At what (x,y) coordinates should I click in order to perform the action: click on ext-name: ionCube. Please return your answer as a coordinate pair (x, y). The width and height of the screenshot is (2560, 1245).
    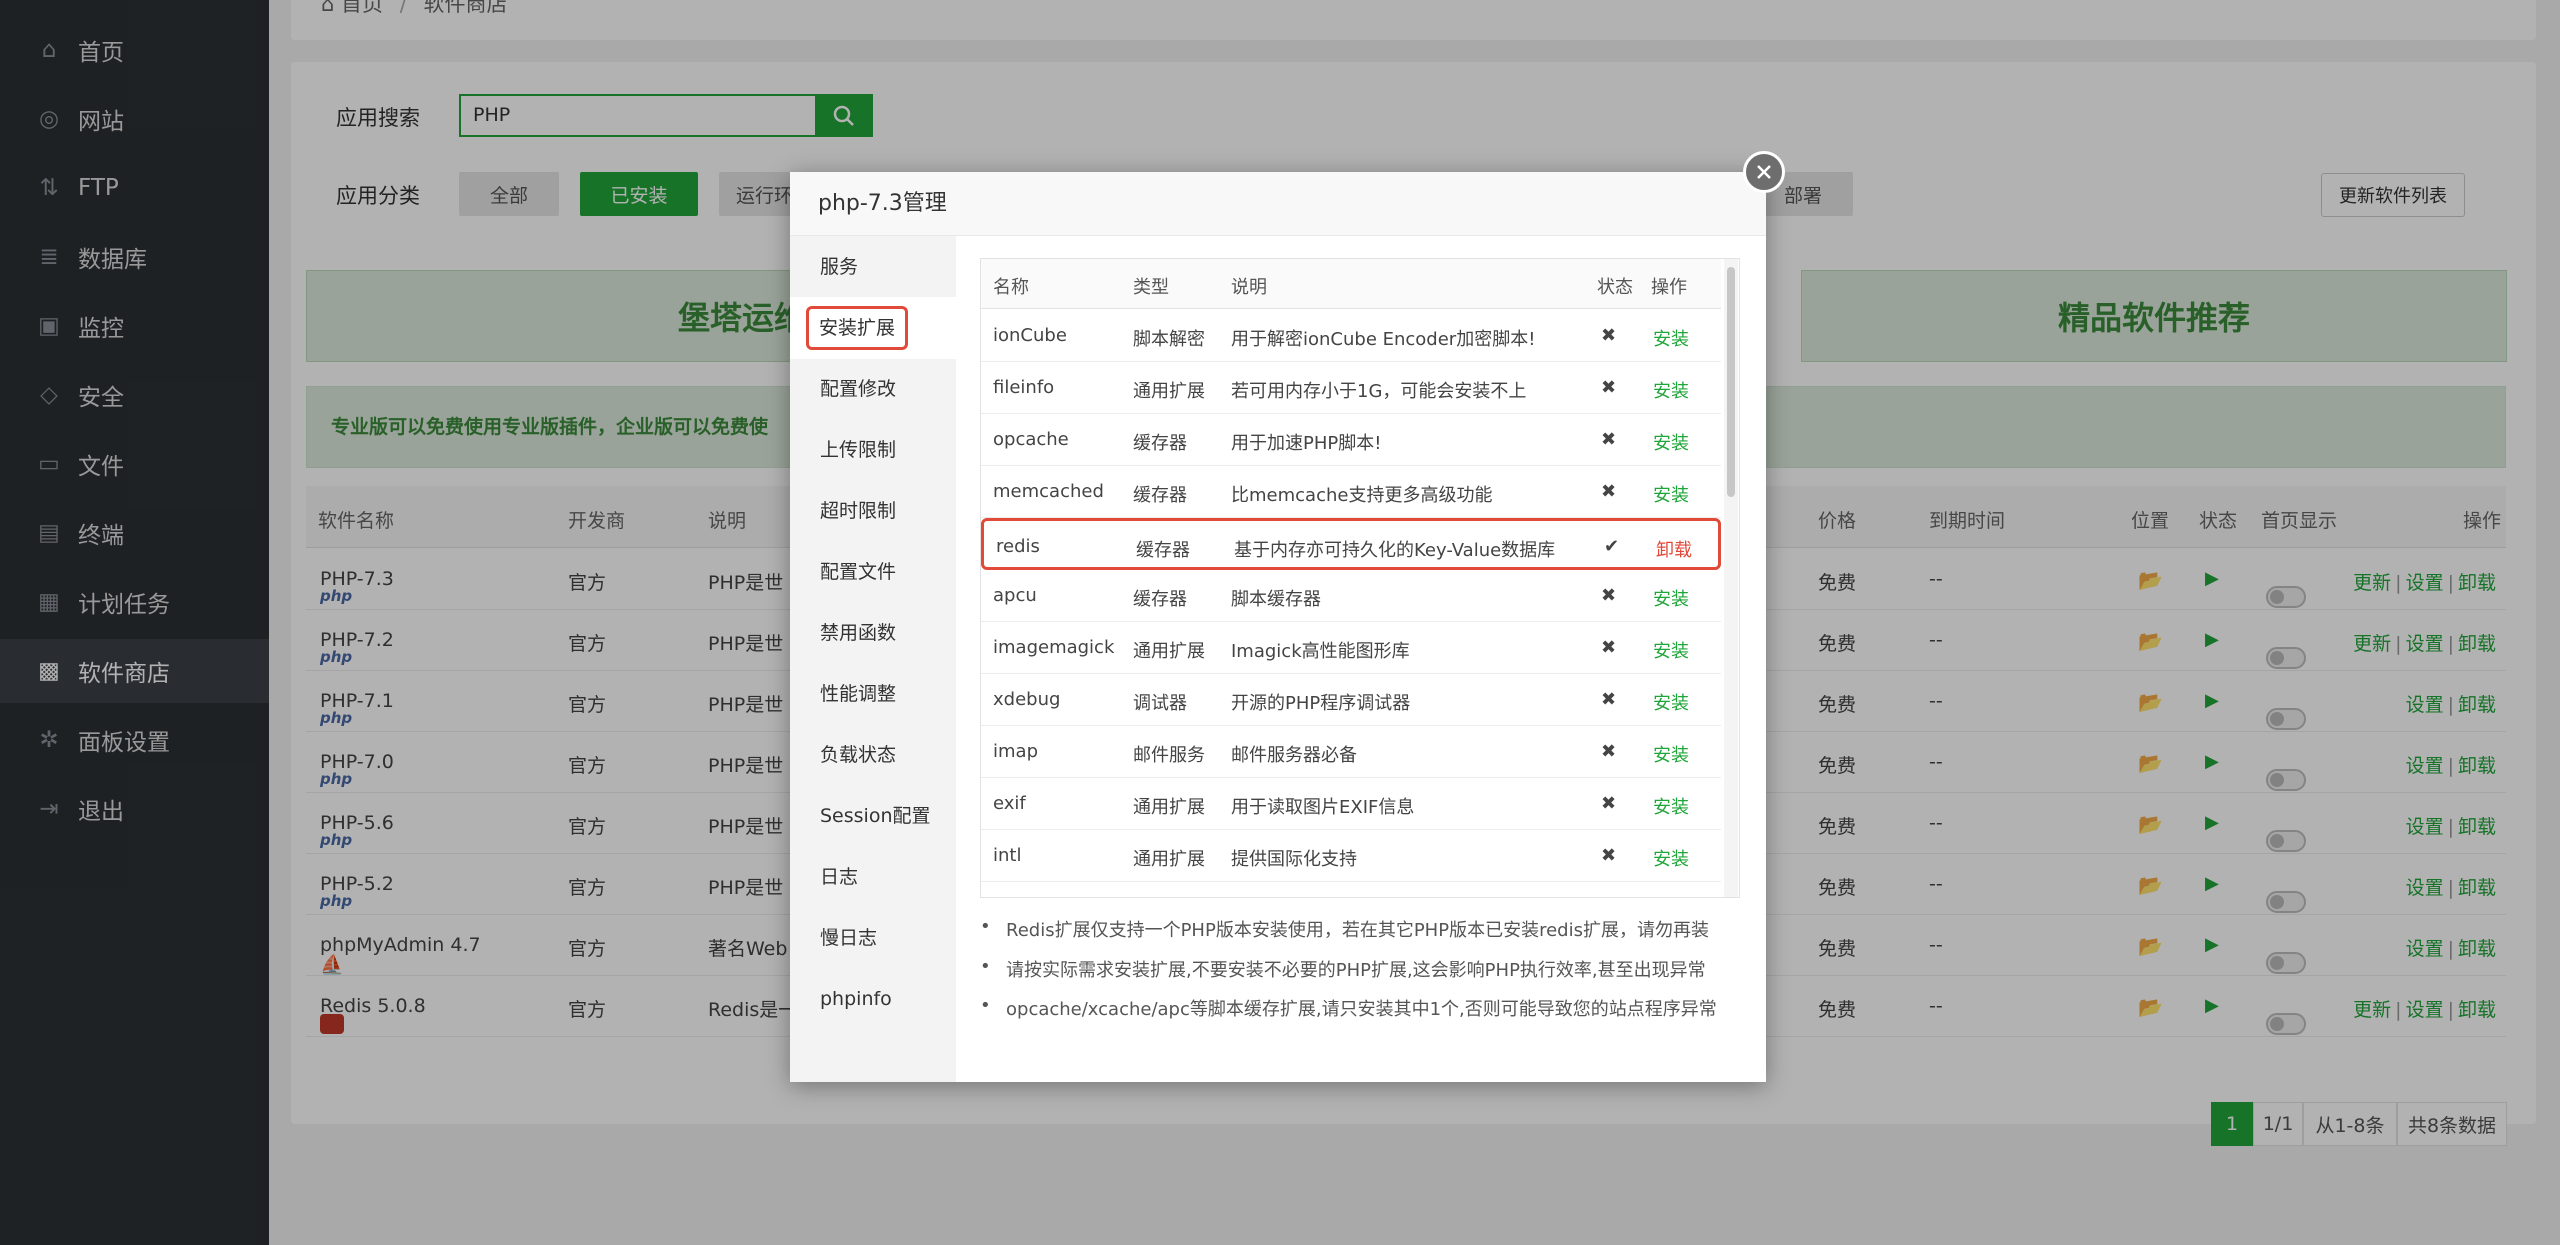
    Looking at the image, I should click on (1030, 335).